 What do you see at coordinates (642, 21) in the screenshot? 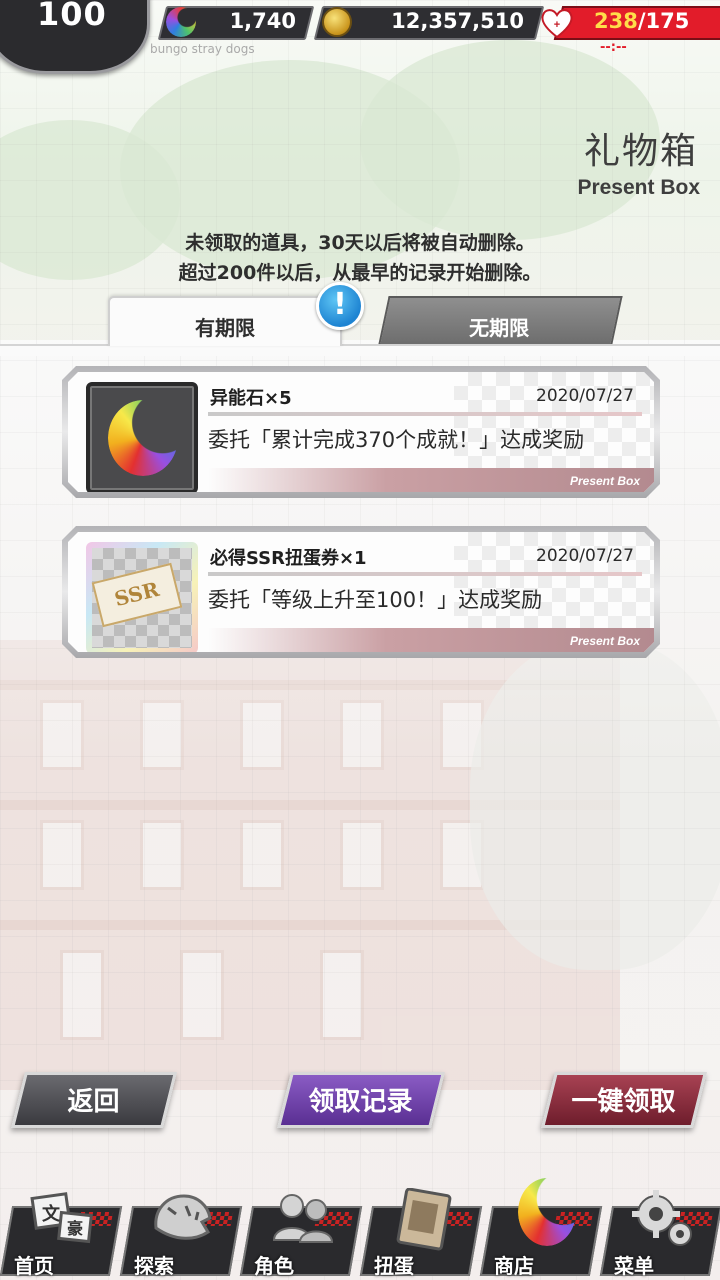
I see `stamina-value: 238/175` at bounding box center [642, 21].